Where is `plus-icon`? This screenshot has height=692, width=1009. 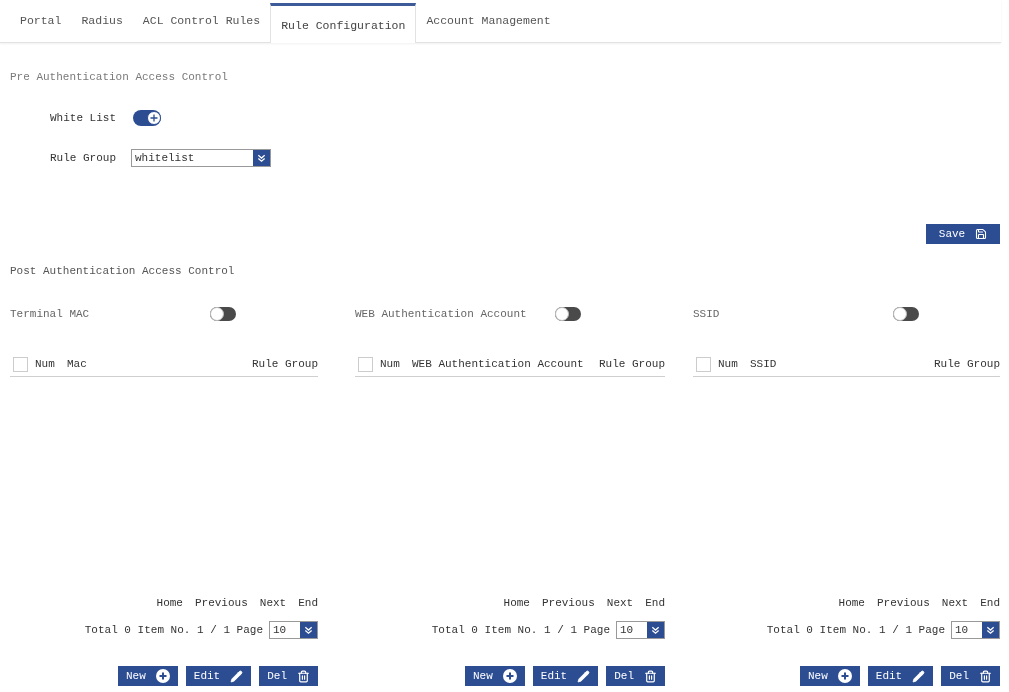
plus-icon is located at coordinates (154, 118).